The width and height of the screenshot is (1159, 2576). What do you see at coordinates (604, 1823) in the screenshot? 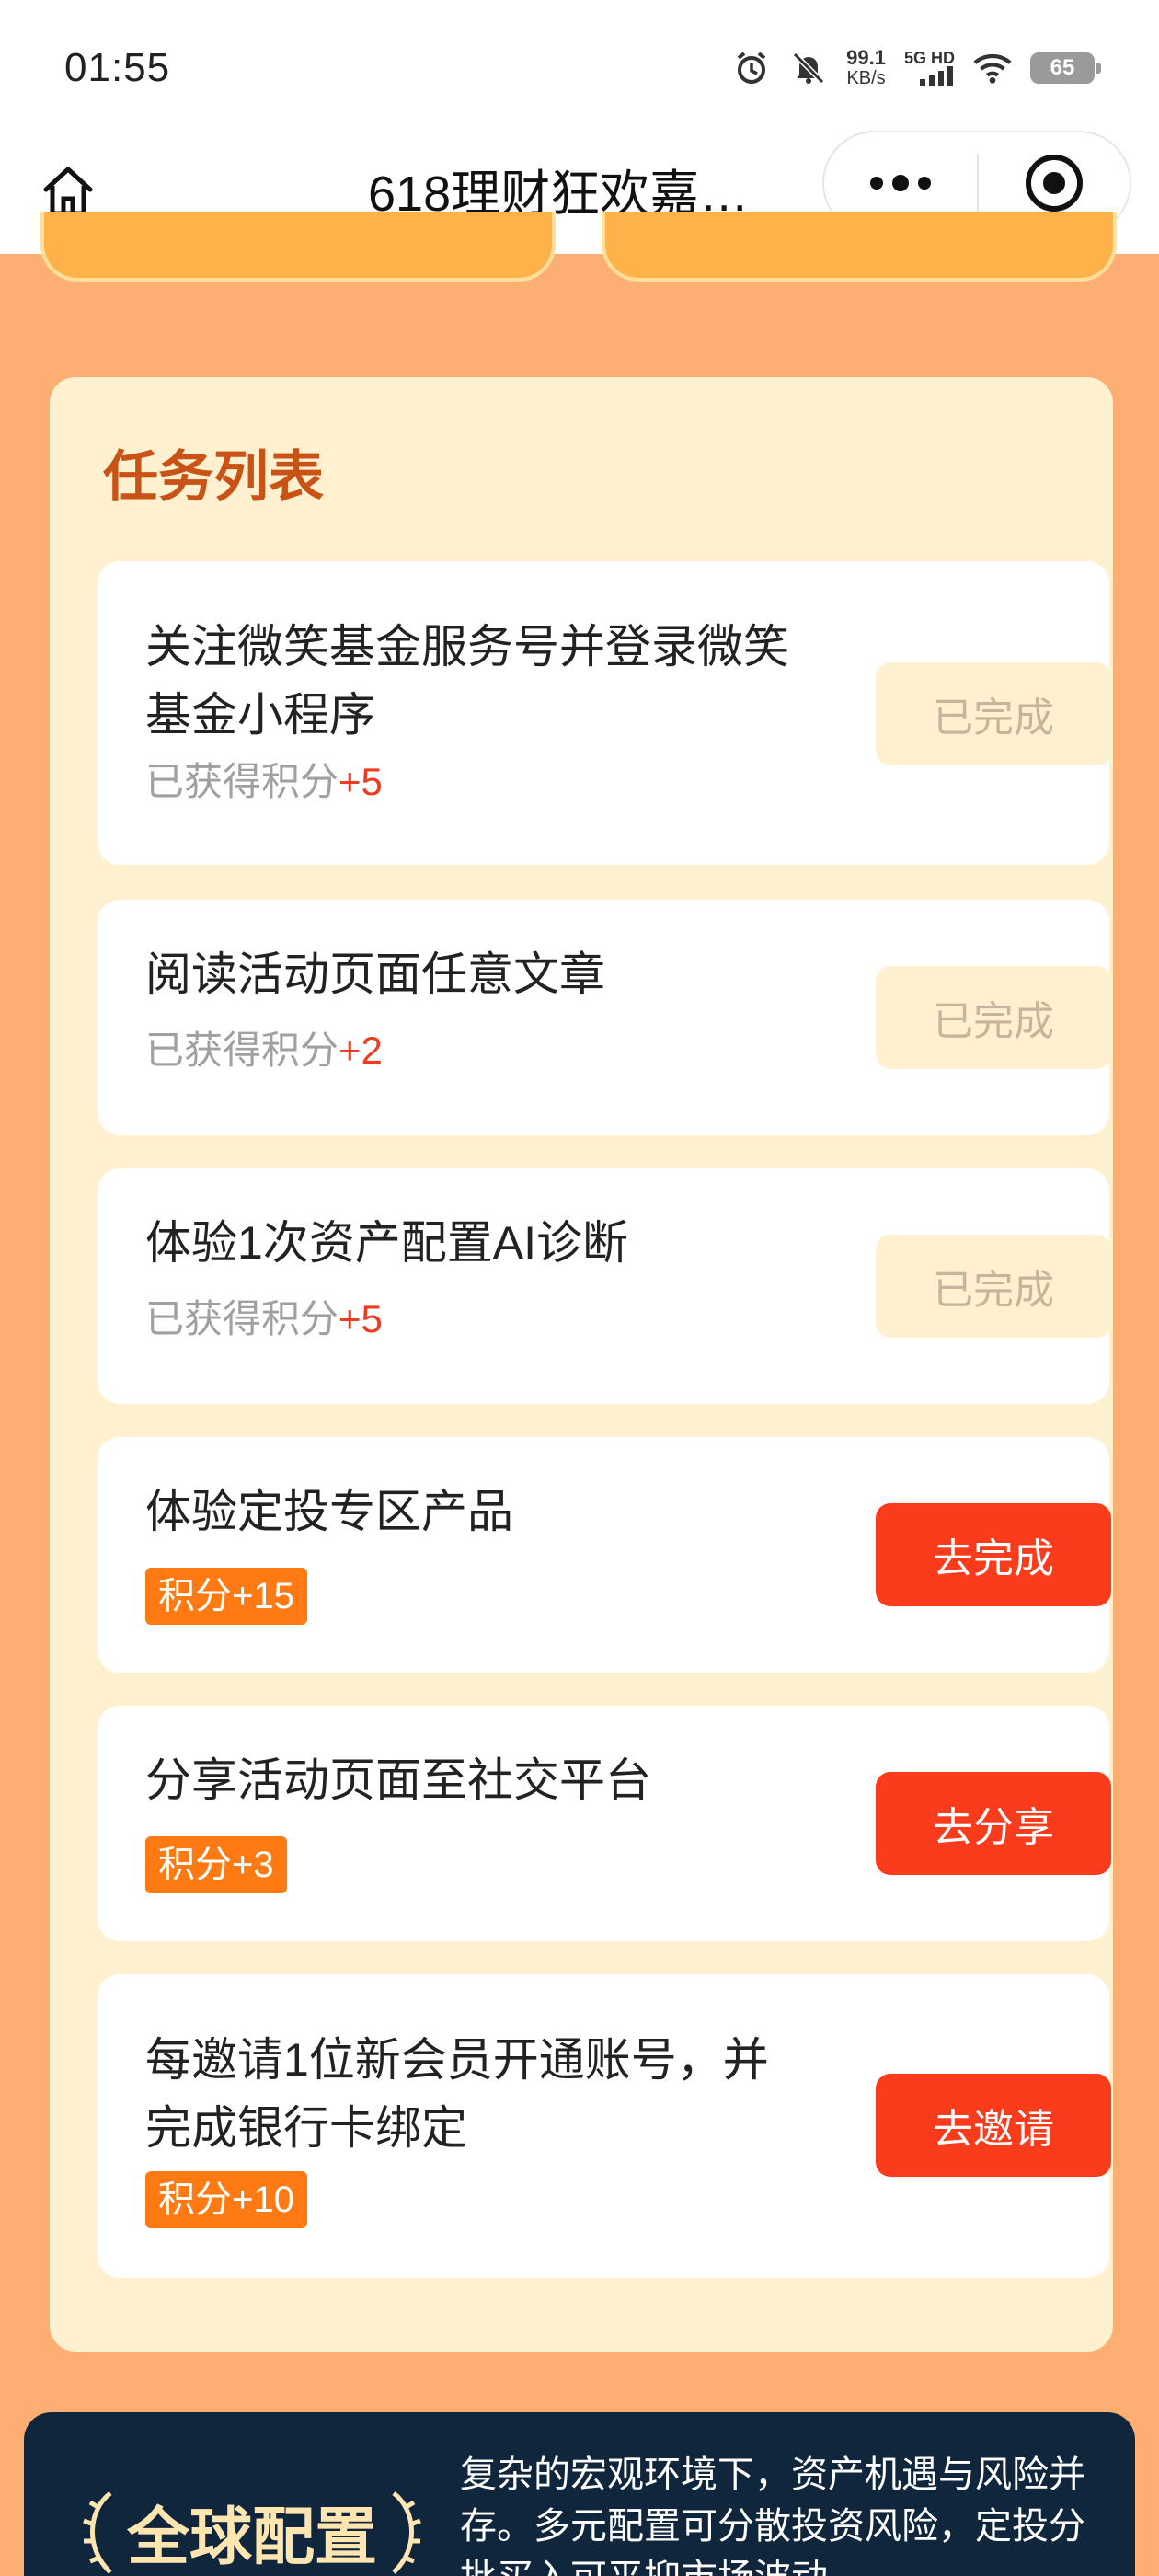
I see `task-card: 分享活动页面至社交平台 积分+3 去分享` at bounding box center [604, 1823].